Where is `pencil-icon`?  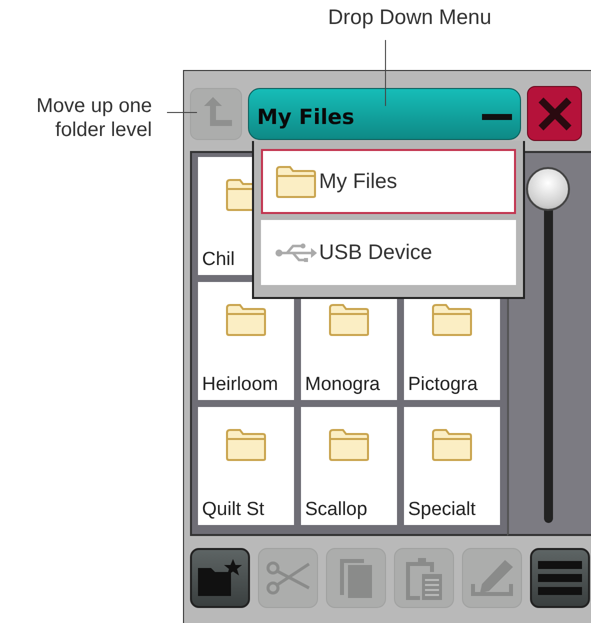 pencil-icon is located at coordinates (492, 578).